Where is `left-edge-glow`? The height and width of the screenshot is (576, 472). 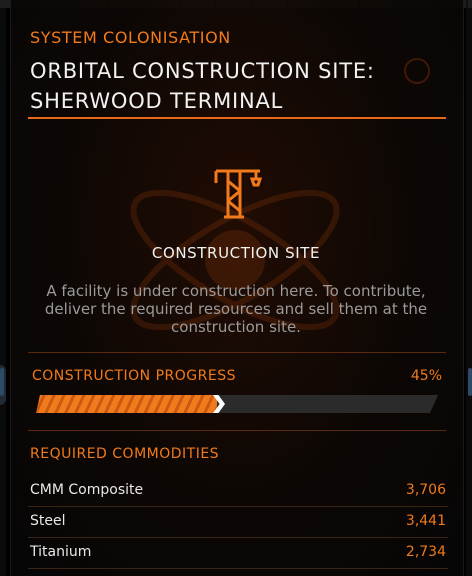
left-edge-glow is located at coordinates (2, 382).